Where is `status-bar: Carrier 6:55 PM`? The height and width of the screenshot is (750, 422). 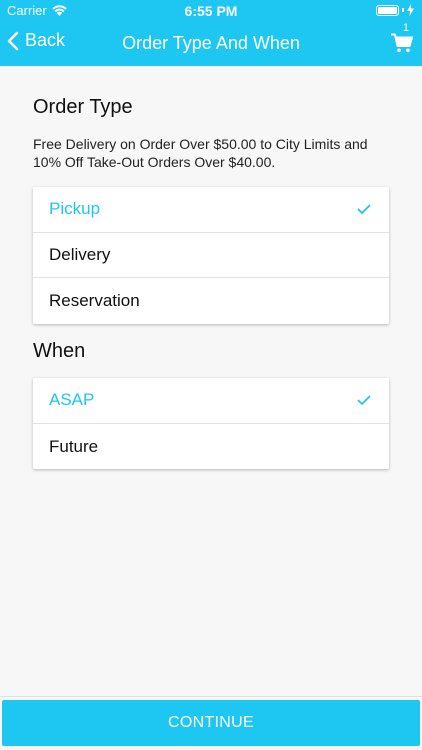 status-bar: Carrier 6:55 PM is located at coordinates (211, 11).